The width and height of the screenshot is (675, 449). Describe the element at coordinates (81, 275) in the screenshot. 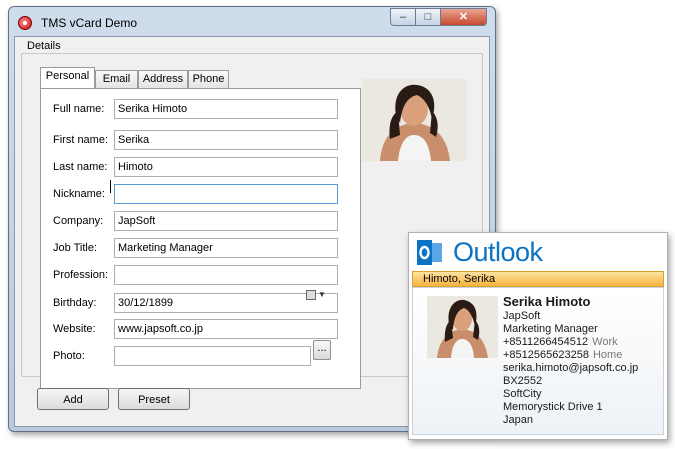

I see `profession-label: Profession:` at that location.